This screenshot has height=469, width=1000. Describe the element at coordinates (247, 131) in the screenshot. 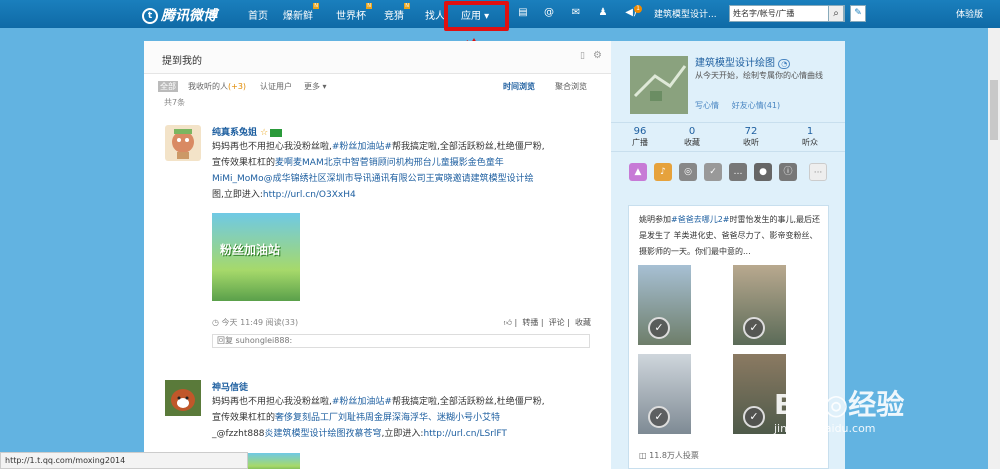

I see `post-author: 纯真系兔姐 ☆` at that location.